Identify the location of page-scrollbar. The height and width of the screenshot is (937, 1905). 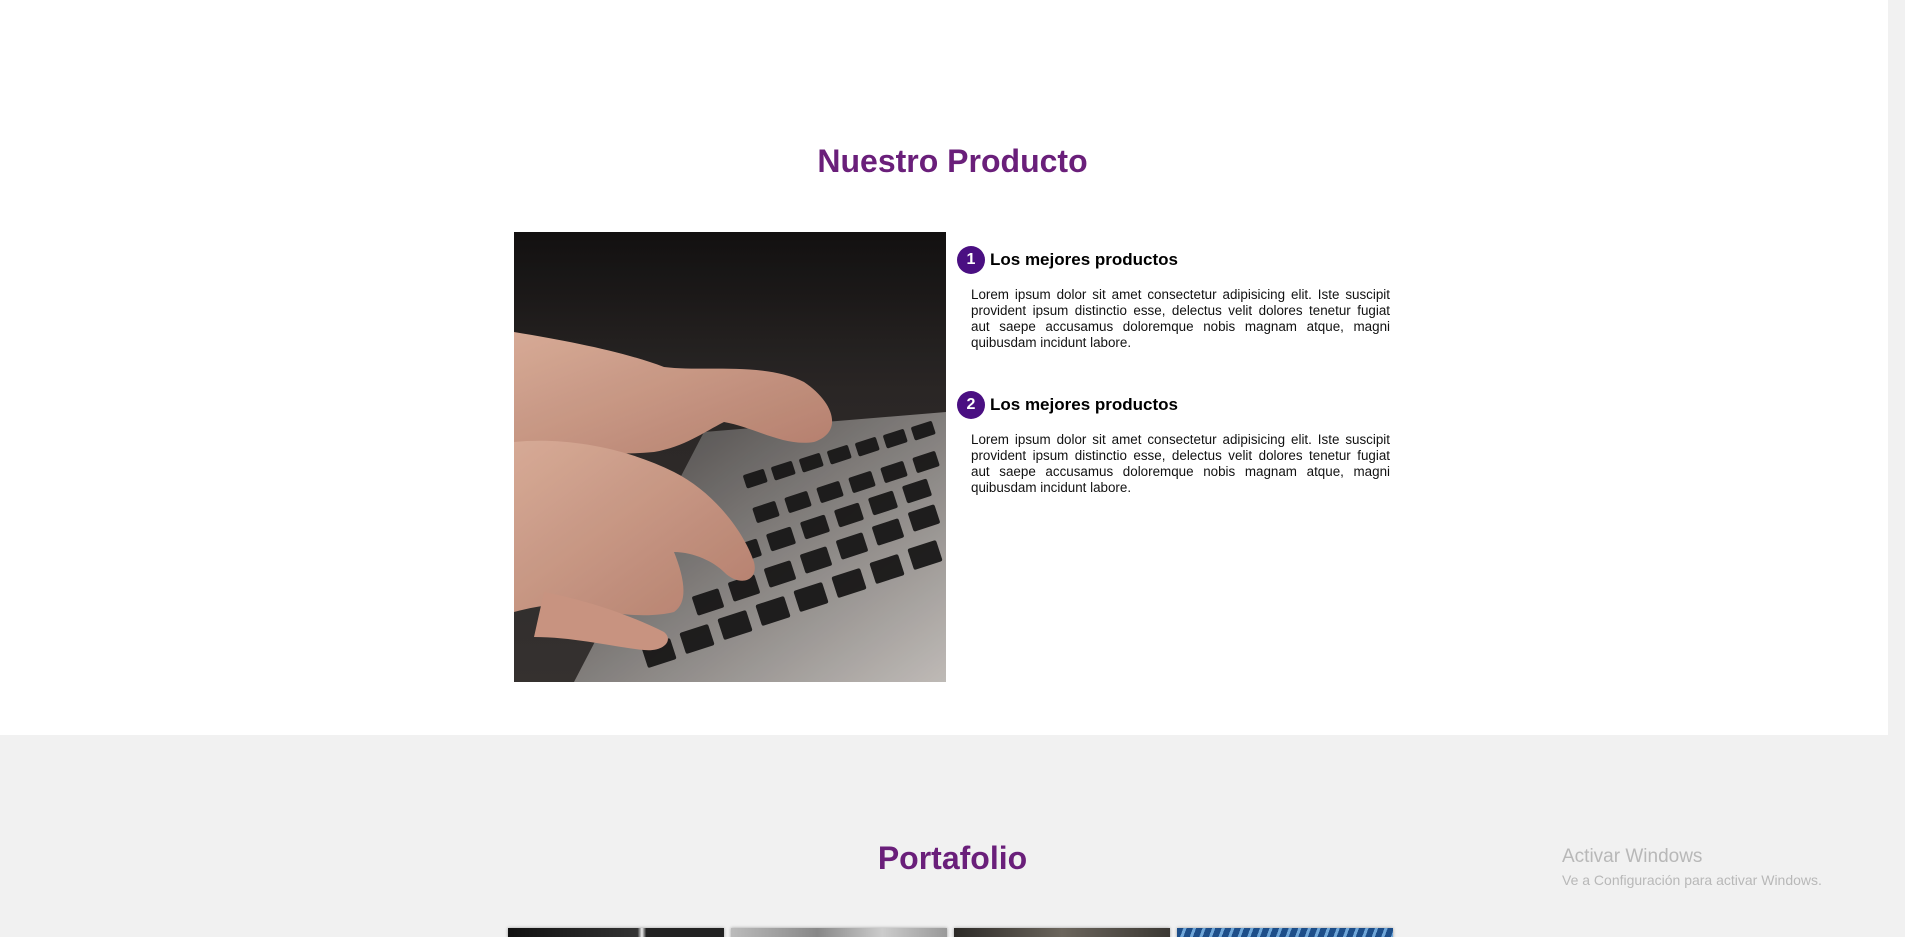
(1896, 468).